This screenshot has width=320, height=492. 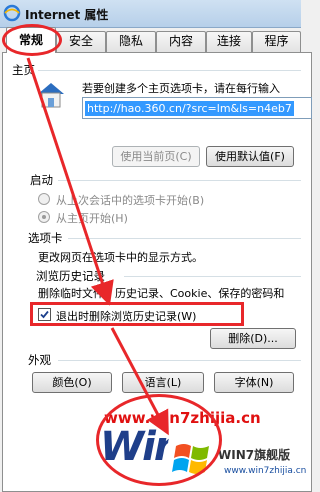 What do you see at coordinates (44, 199) in the screenshot?
I see `radio-last-session` at bounding box center [44, 199].